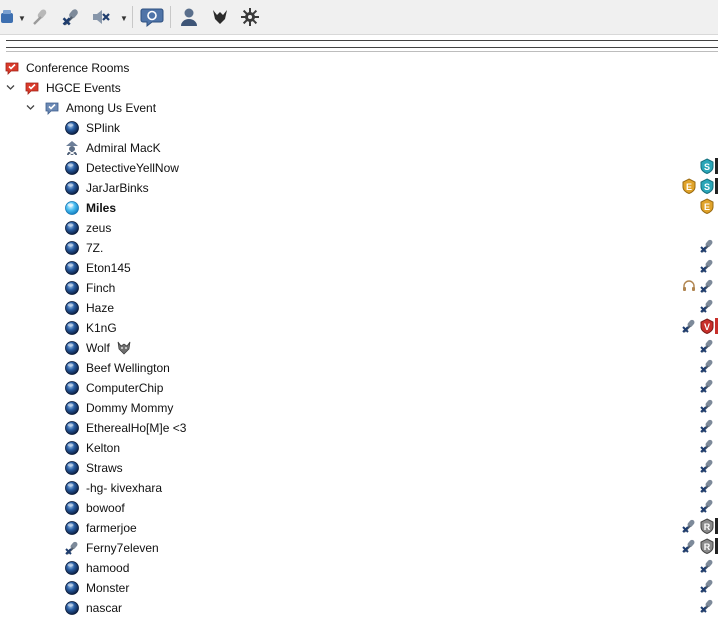 This screenshot has width=718, height=619. I want to click on user-name: Haze, so click(100, 308).